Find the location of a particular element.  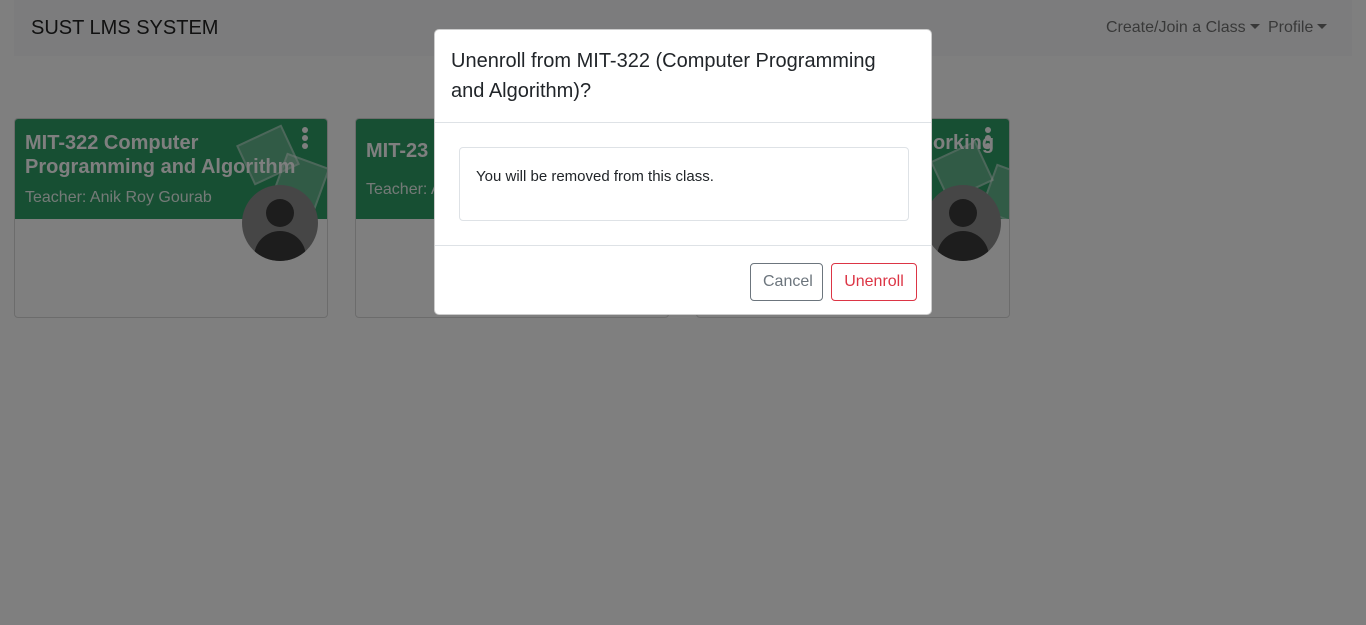

modal-body-text: You will be removed from this class. is located at coordinates (595, 176).